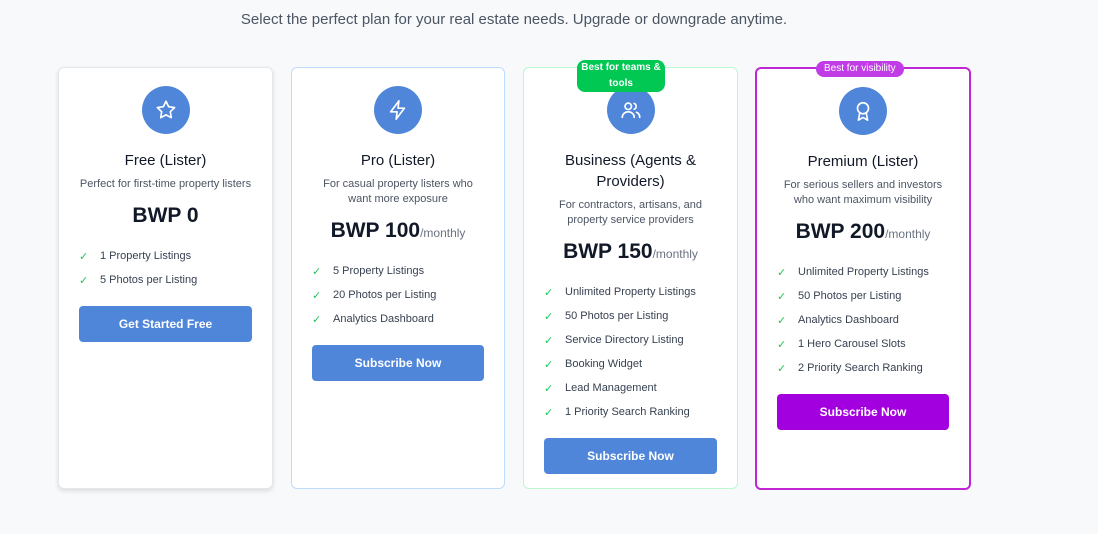  What do you see at coordinates (863, 161) in the screenshot?
I see `plan-name: Premium (Lister)` at bounding box center [863, 161].